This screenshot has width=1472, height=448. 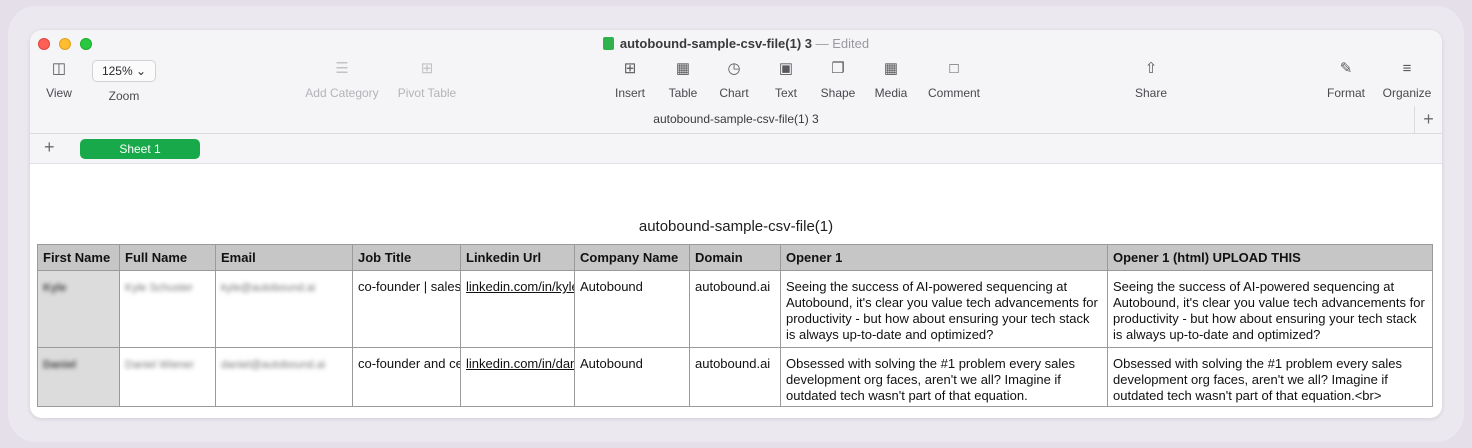 I want to click on comment-label: Comment, so click(x=953, y=93).